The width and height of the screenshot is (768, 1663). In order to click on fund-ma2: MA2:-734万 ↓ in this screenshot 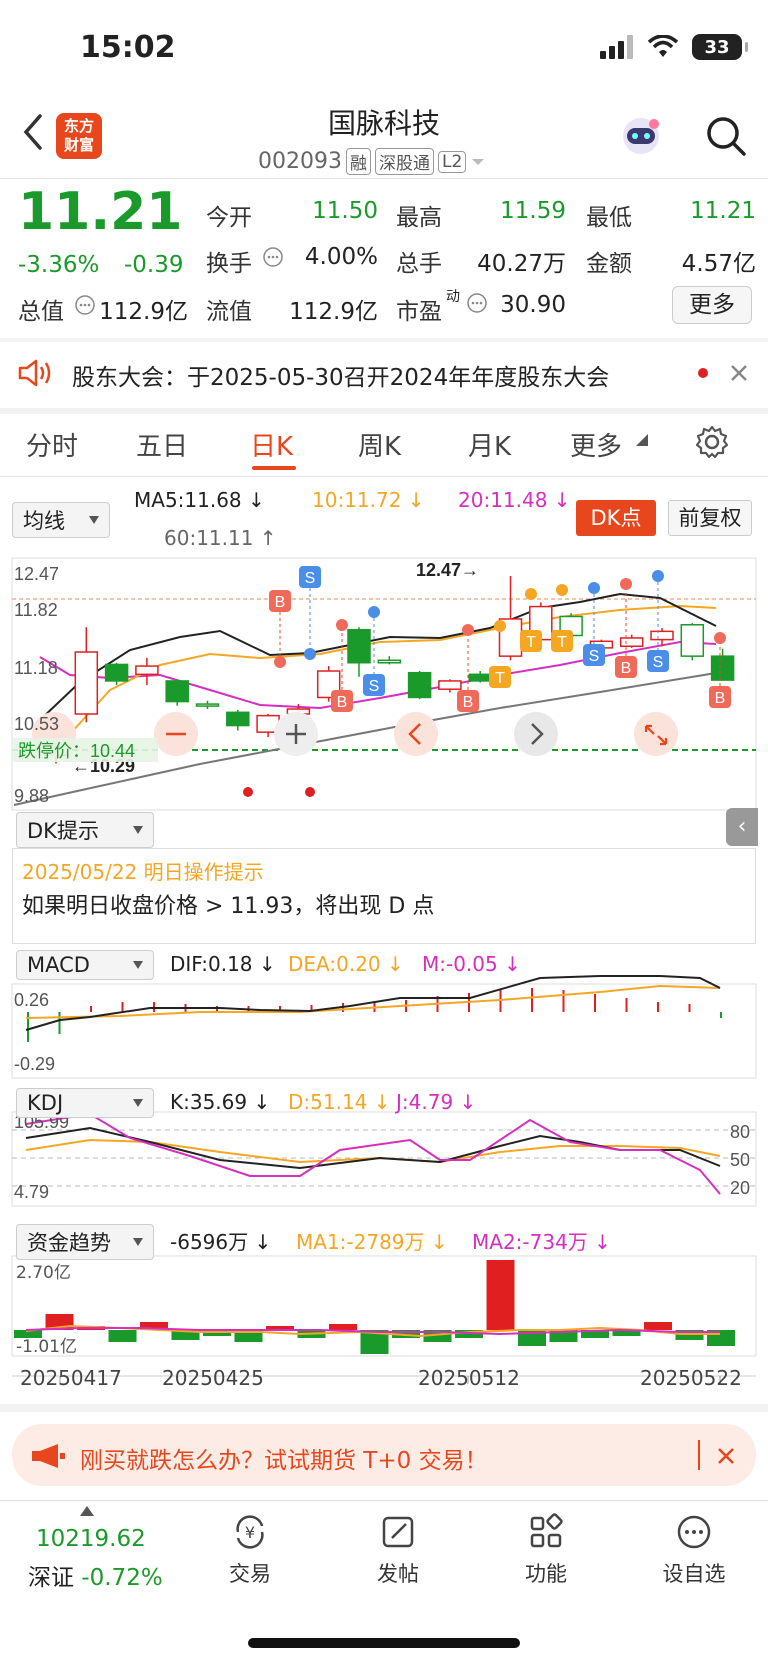, I will do `click(541, 1242)`.